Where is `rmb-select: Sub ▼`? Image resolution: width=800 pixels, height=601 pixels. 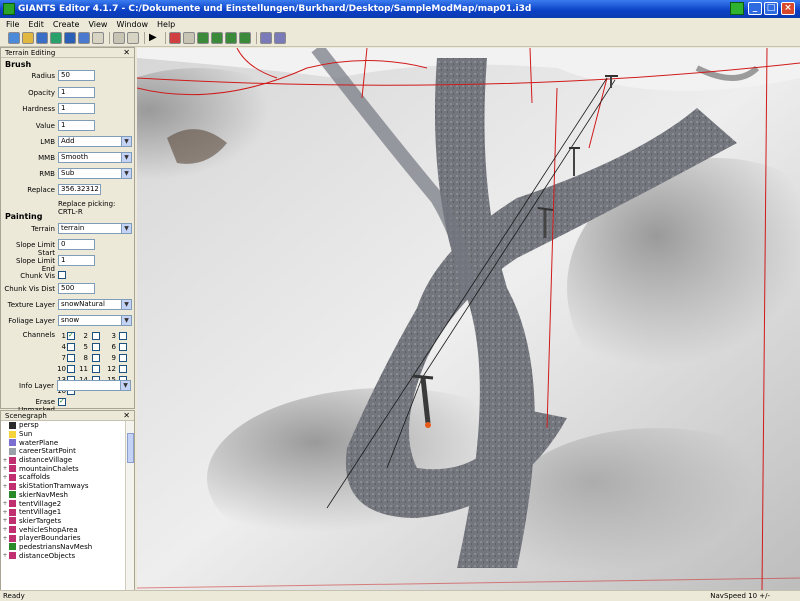
rmb-select: Sub ▼ is located at coordinates (95, 173).